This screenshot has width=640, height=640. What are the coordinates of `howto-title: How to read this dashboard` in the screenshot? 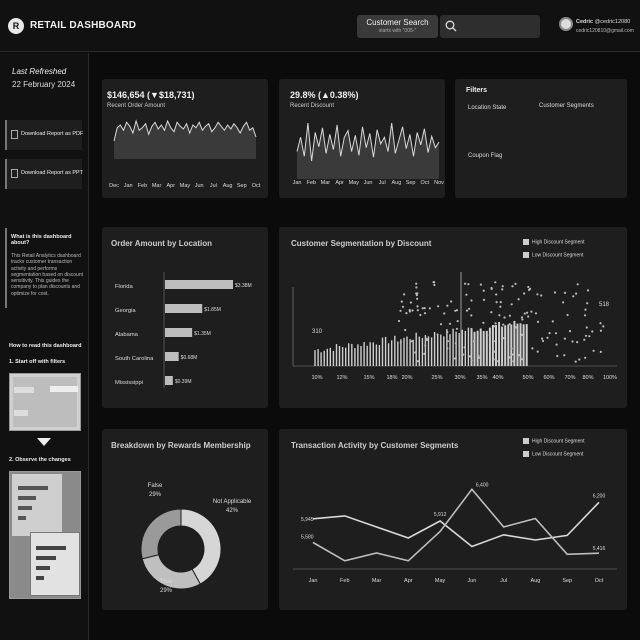 It's located at (45, 346).